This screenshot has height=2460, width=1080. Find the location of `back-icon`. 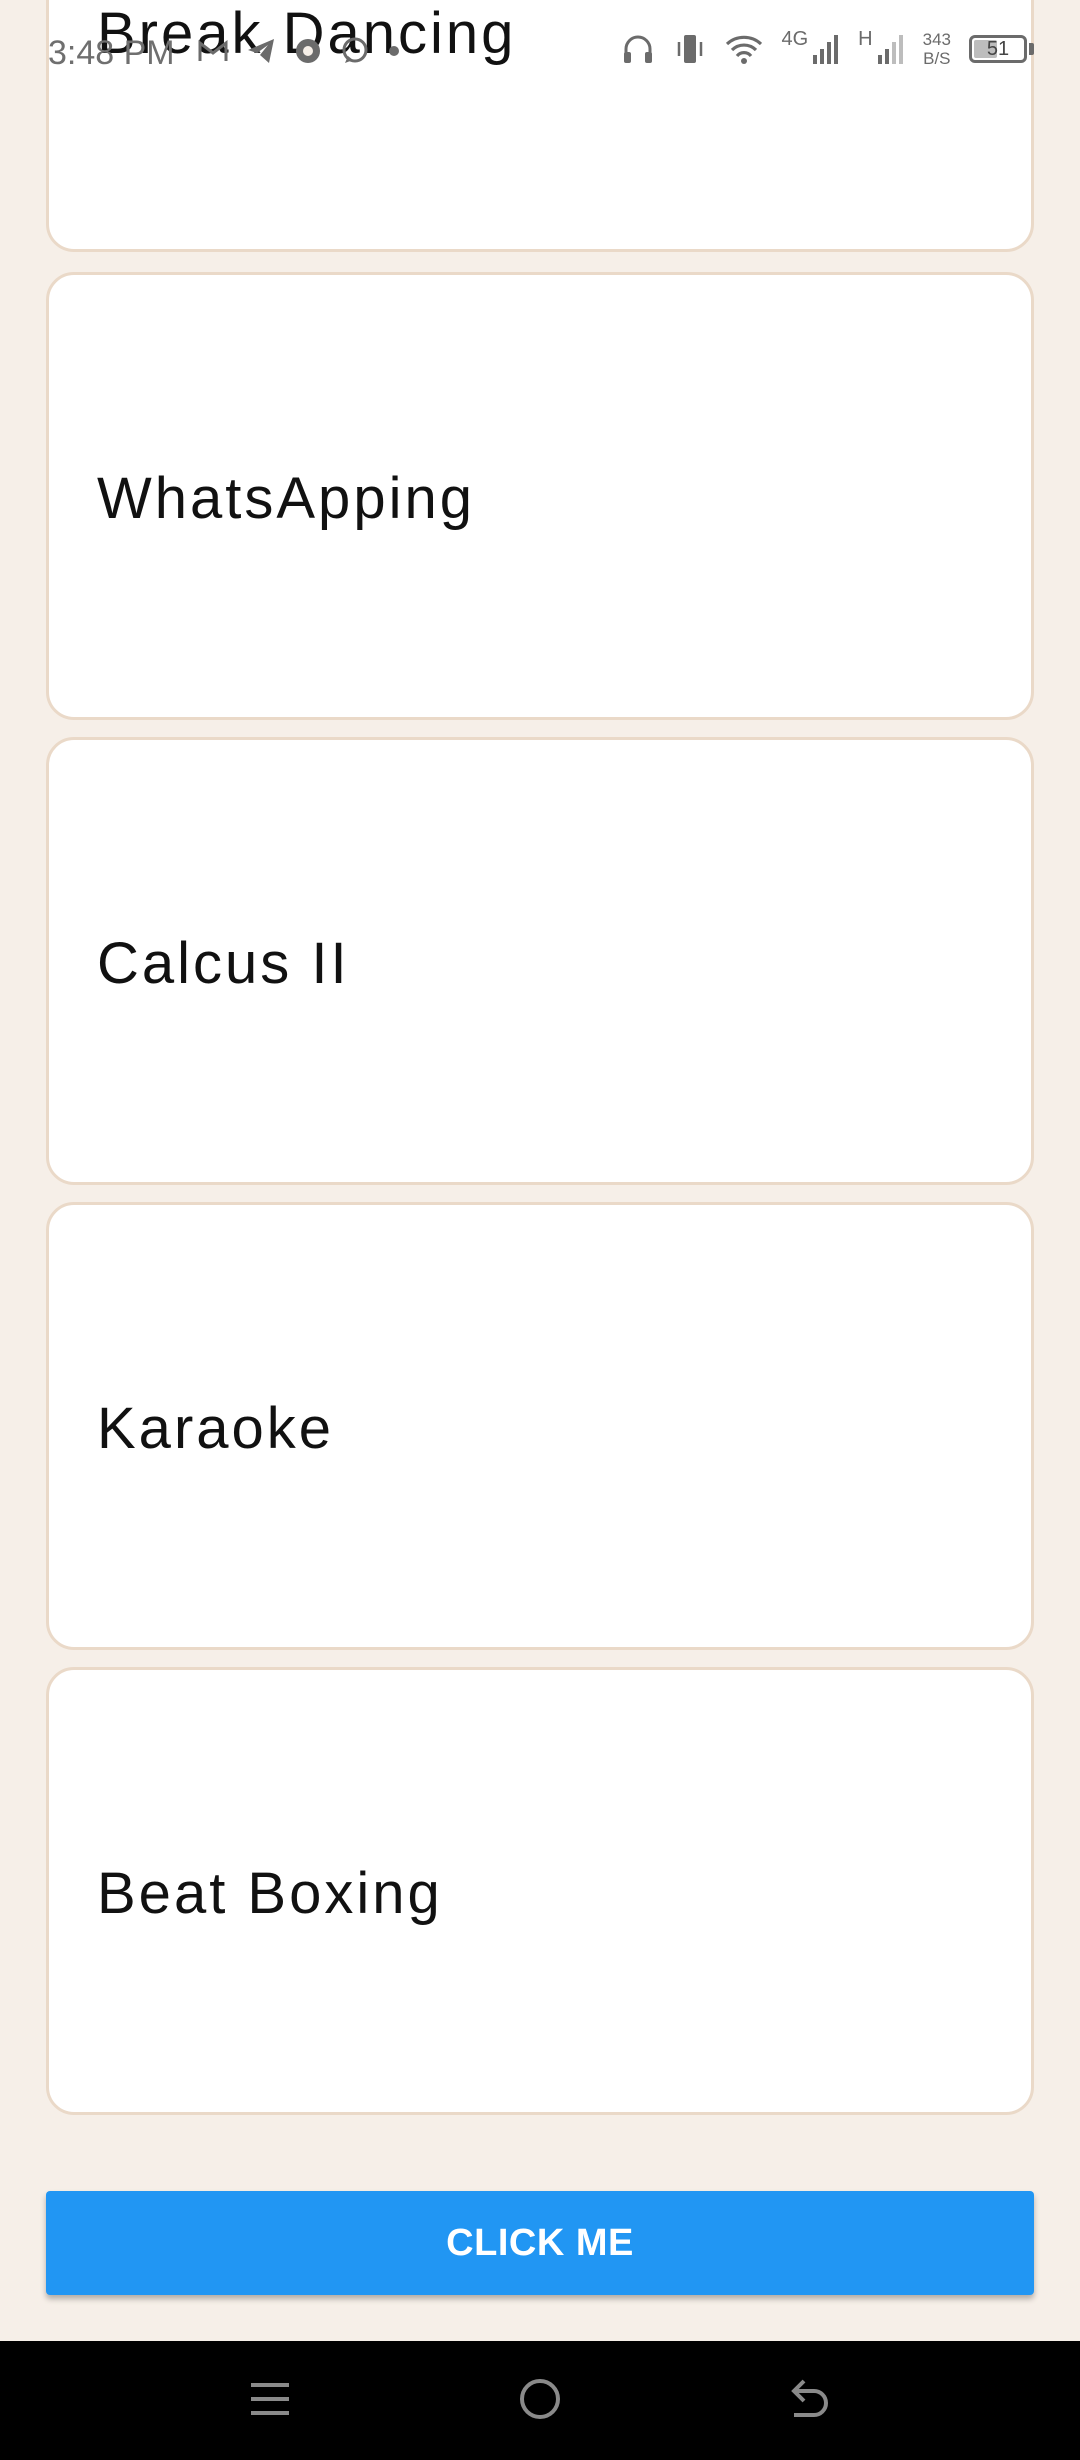

back-icon is located at coordinates (810, 2401).